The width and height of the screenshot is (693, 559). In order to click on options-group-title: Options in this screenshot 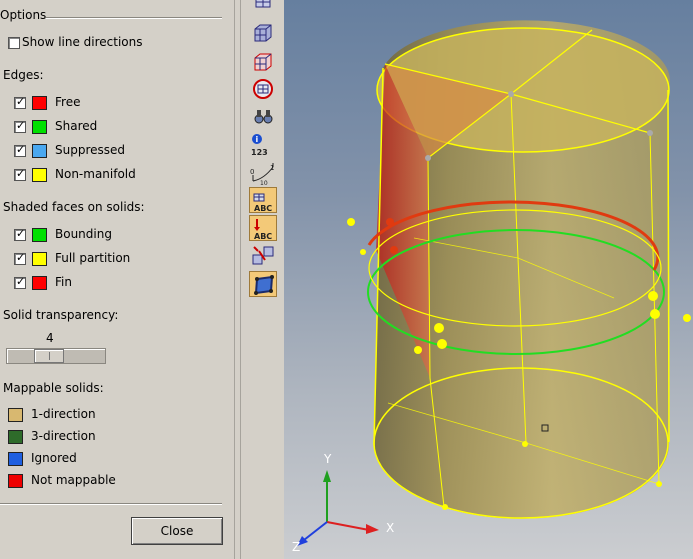, I will do `click(23, 15)`.